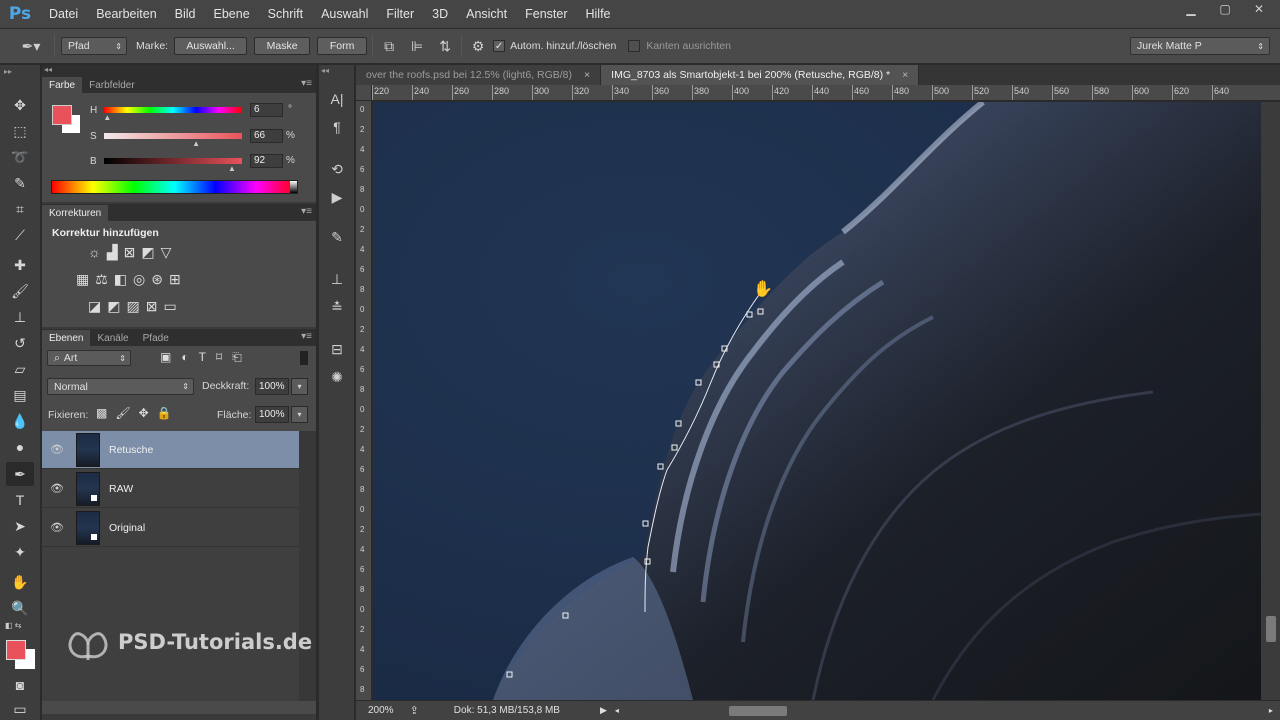 The width and height of the screenshot is (1280, 720). What do you see at coordinates (173, 161) in the screenshot?
I see `brightness-slider` at bounding box center [173, 161].